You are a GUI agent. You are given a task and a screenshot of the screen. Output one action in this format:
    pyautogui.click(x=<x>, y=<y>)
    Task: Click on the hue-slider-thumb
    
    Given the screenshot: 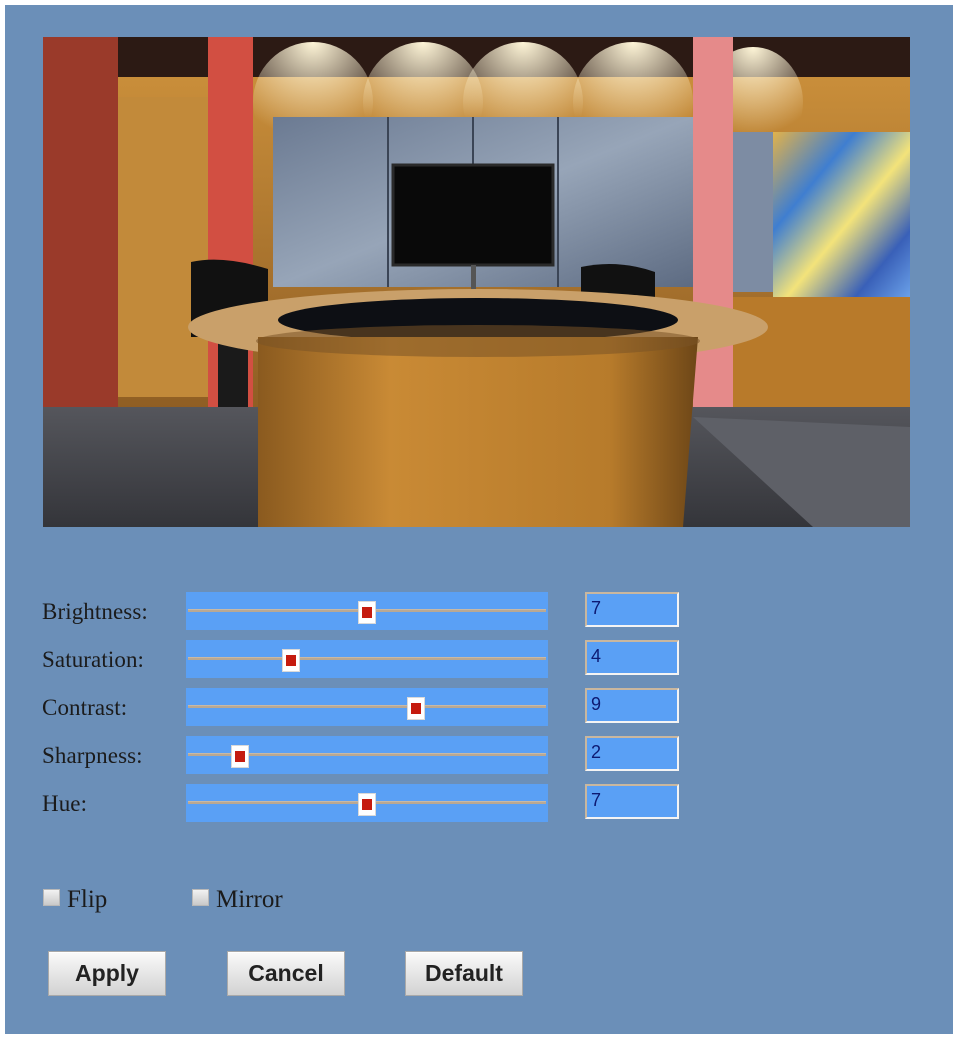 What is the action you would take?
    pyautogui.click(x=367, y=804)
    